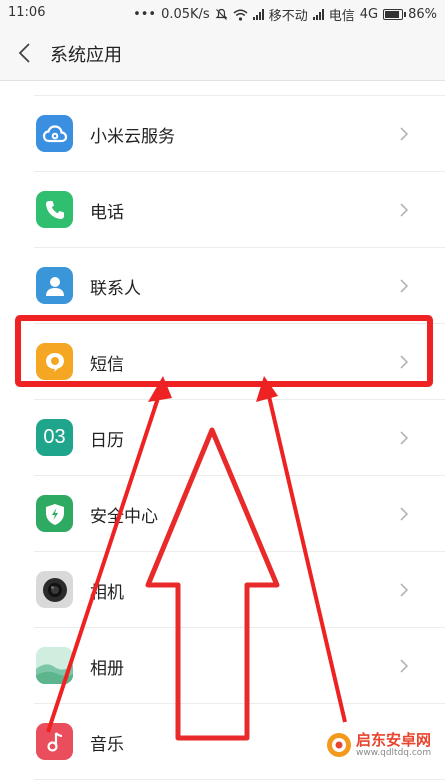  What do you see at coordinates (54, 133) in the screenshot?
I see `cloud-icon` at bounding box center [54, 133].